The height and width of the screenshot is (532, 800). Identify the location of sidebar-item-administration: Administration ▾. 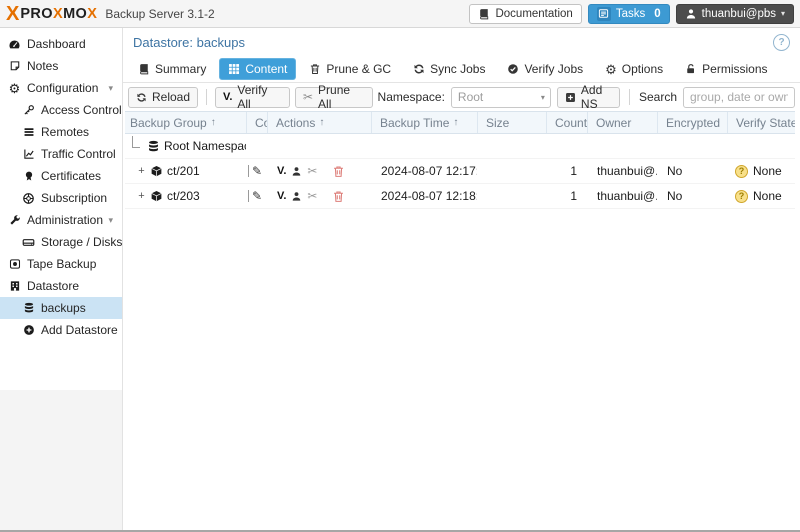
(61, 220).